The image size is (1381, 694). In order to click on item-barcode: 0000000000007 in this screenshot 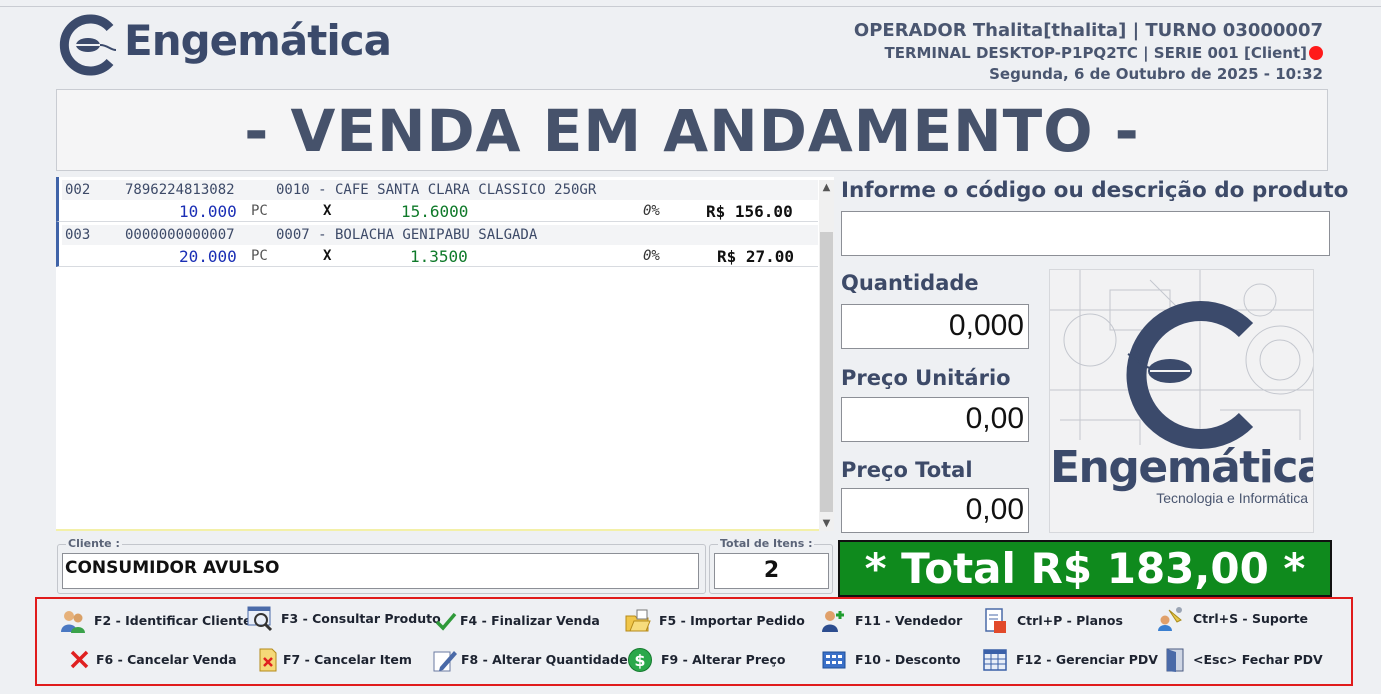, I will do `click(180, 235)`.